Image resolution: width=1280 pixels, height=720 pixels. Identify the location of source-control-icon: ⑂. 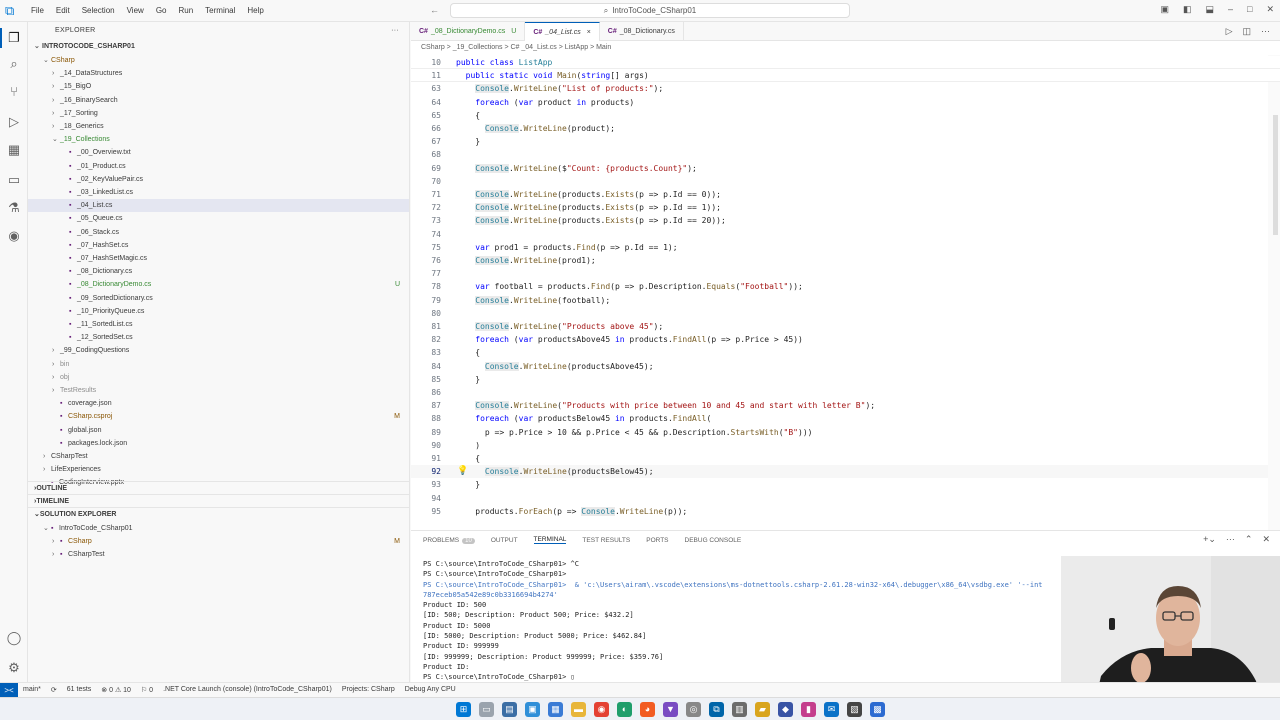
(14, 92).